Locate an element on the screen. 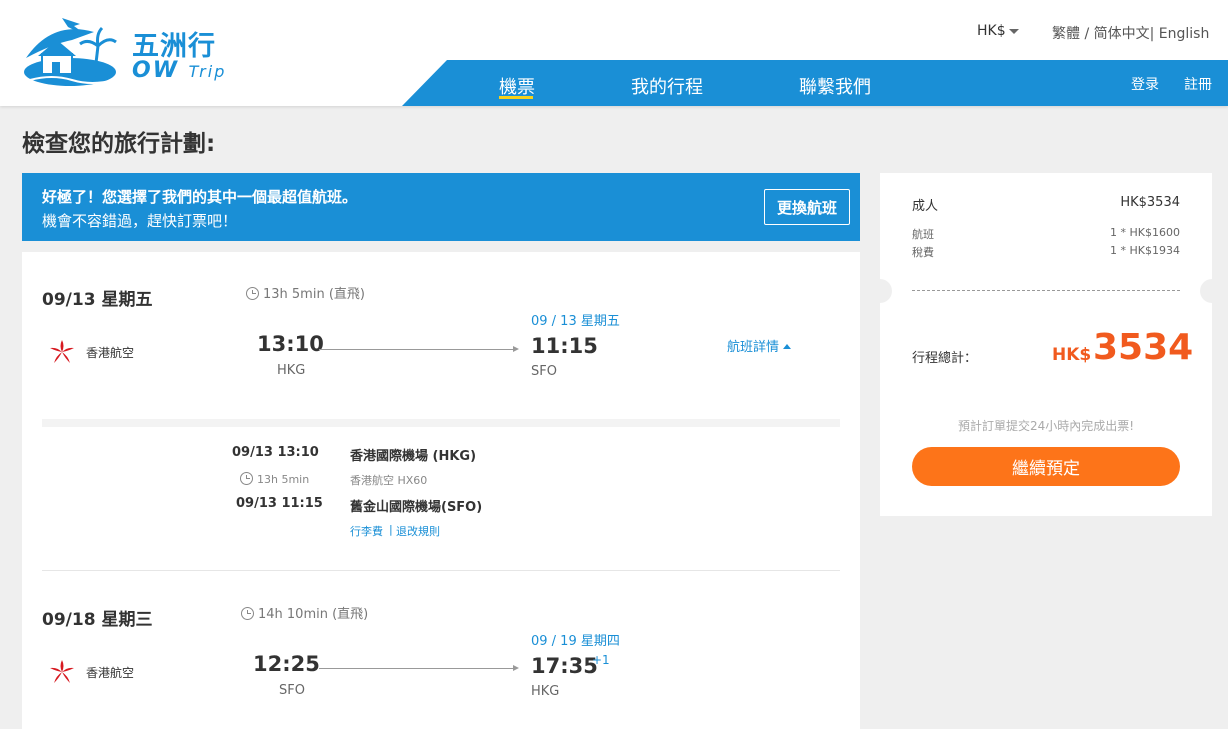 The height and width of the screenshot is (729, 1228). tax-value: 1 * HK$1934 is located at coordinates (1145, 250).